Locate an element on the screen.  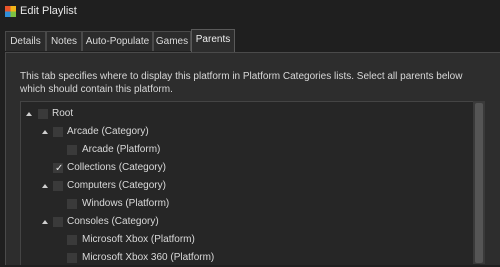
checkbox: ✓ is located at coordinates (58, 168).